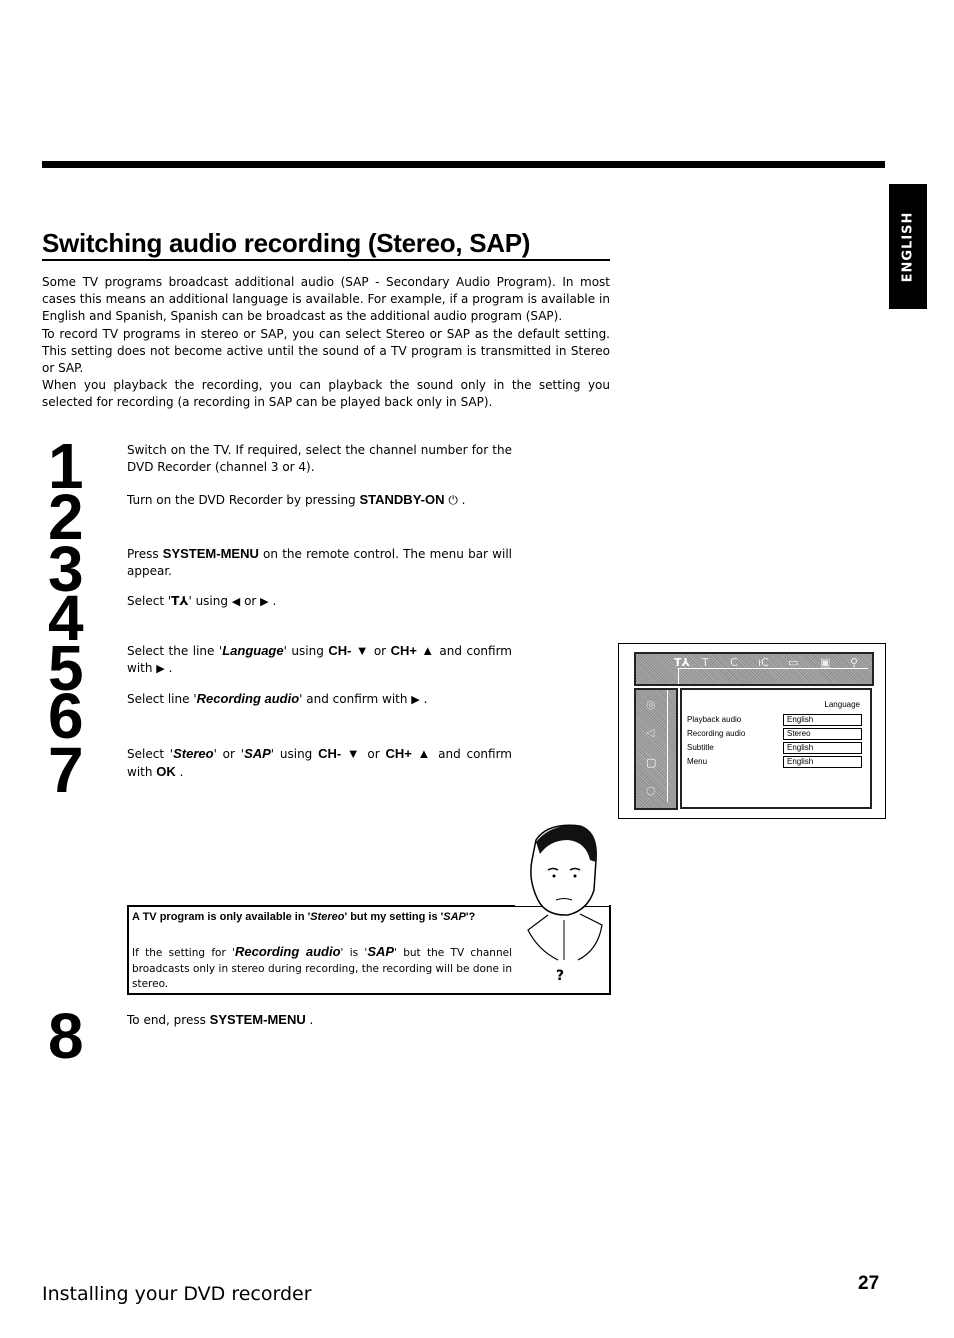 This screenshot has height=1338, width=954. I want to click on language-tab: ENGLISH, so click(908, 246).